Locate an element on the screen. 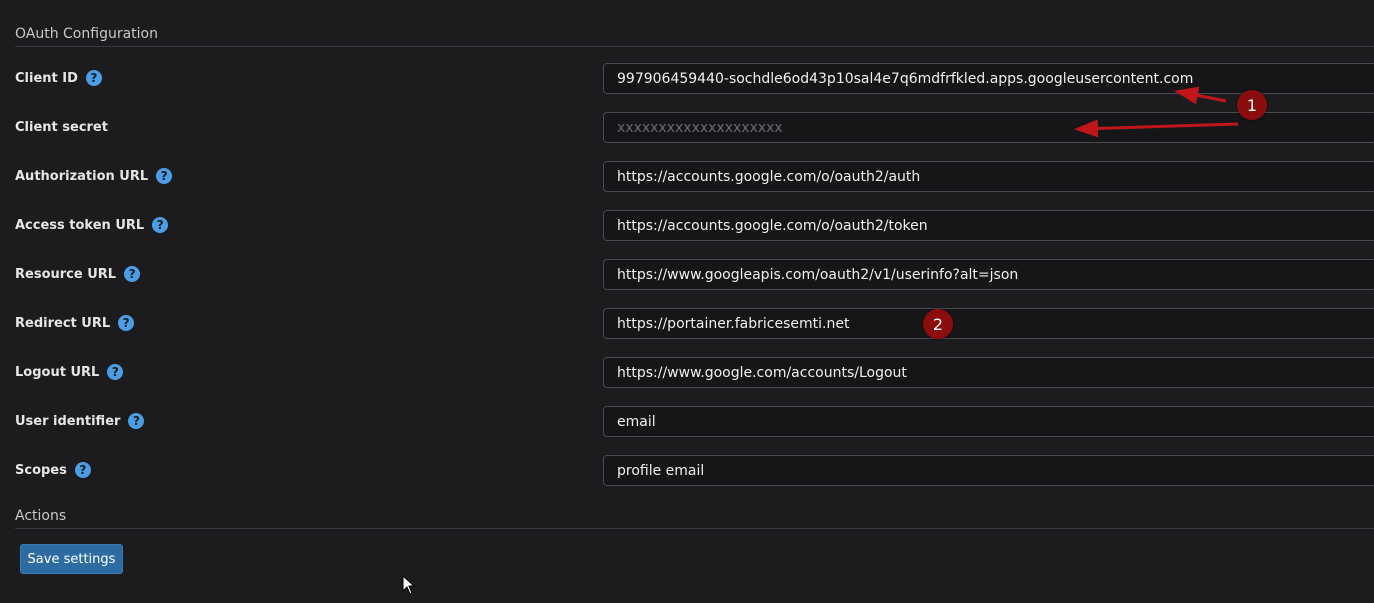 This screenshot has height=603, width=1374. scopes-label: Scopes is located at coordinates (41, 470).